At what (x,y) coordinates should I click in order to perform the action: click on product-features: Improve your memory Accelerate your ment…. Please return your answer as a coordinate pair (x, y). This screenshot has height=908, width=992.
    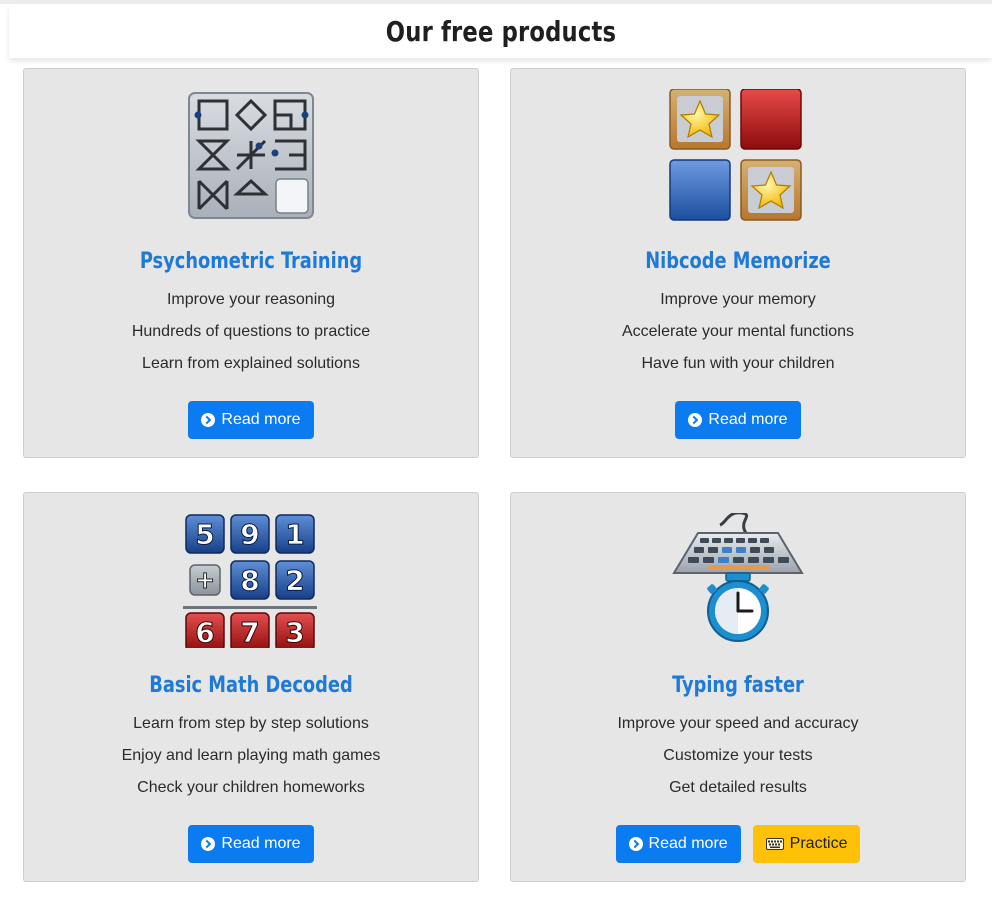
    Looking at the image, I should click on (738, 337).